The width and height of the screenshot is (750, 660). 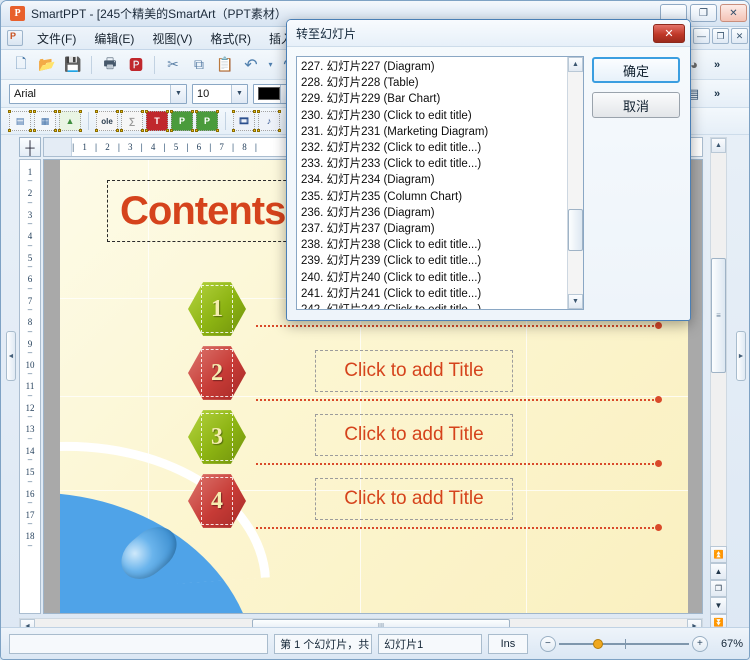 I want to click on hexagon-badge-2: 2, so click(x=220, y=374).